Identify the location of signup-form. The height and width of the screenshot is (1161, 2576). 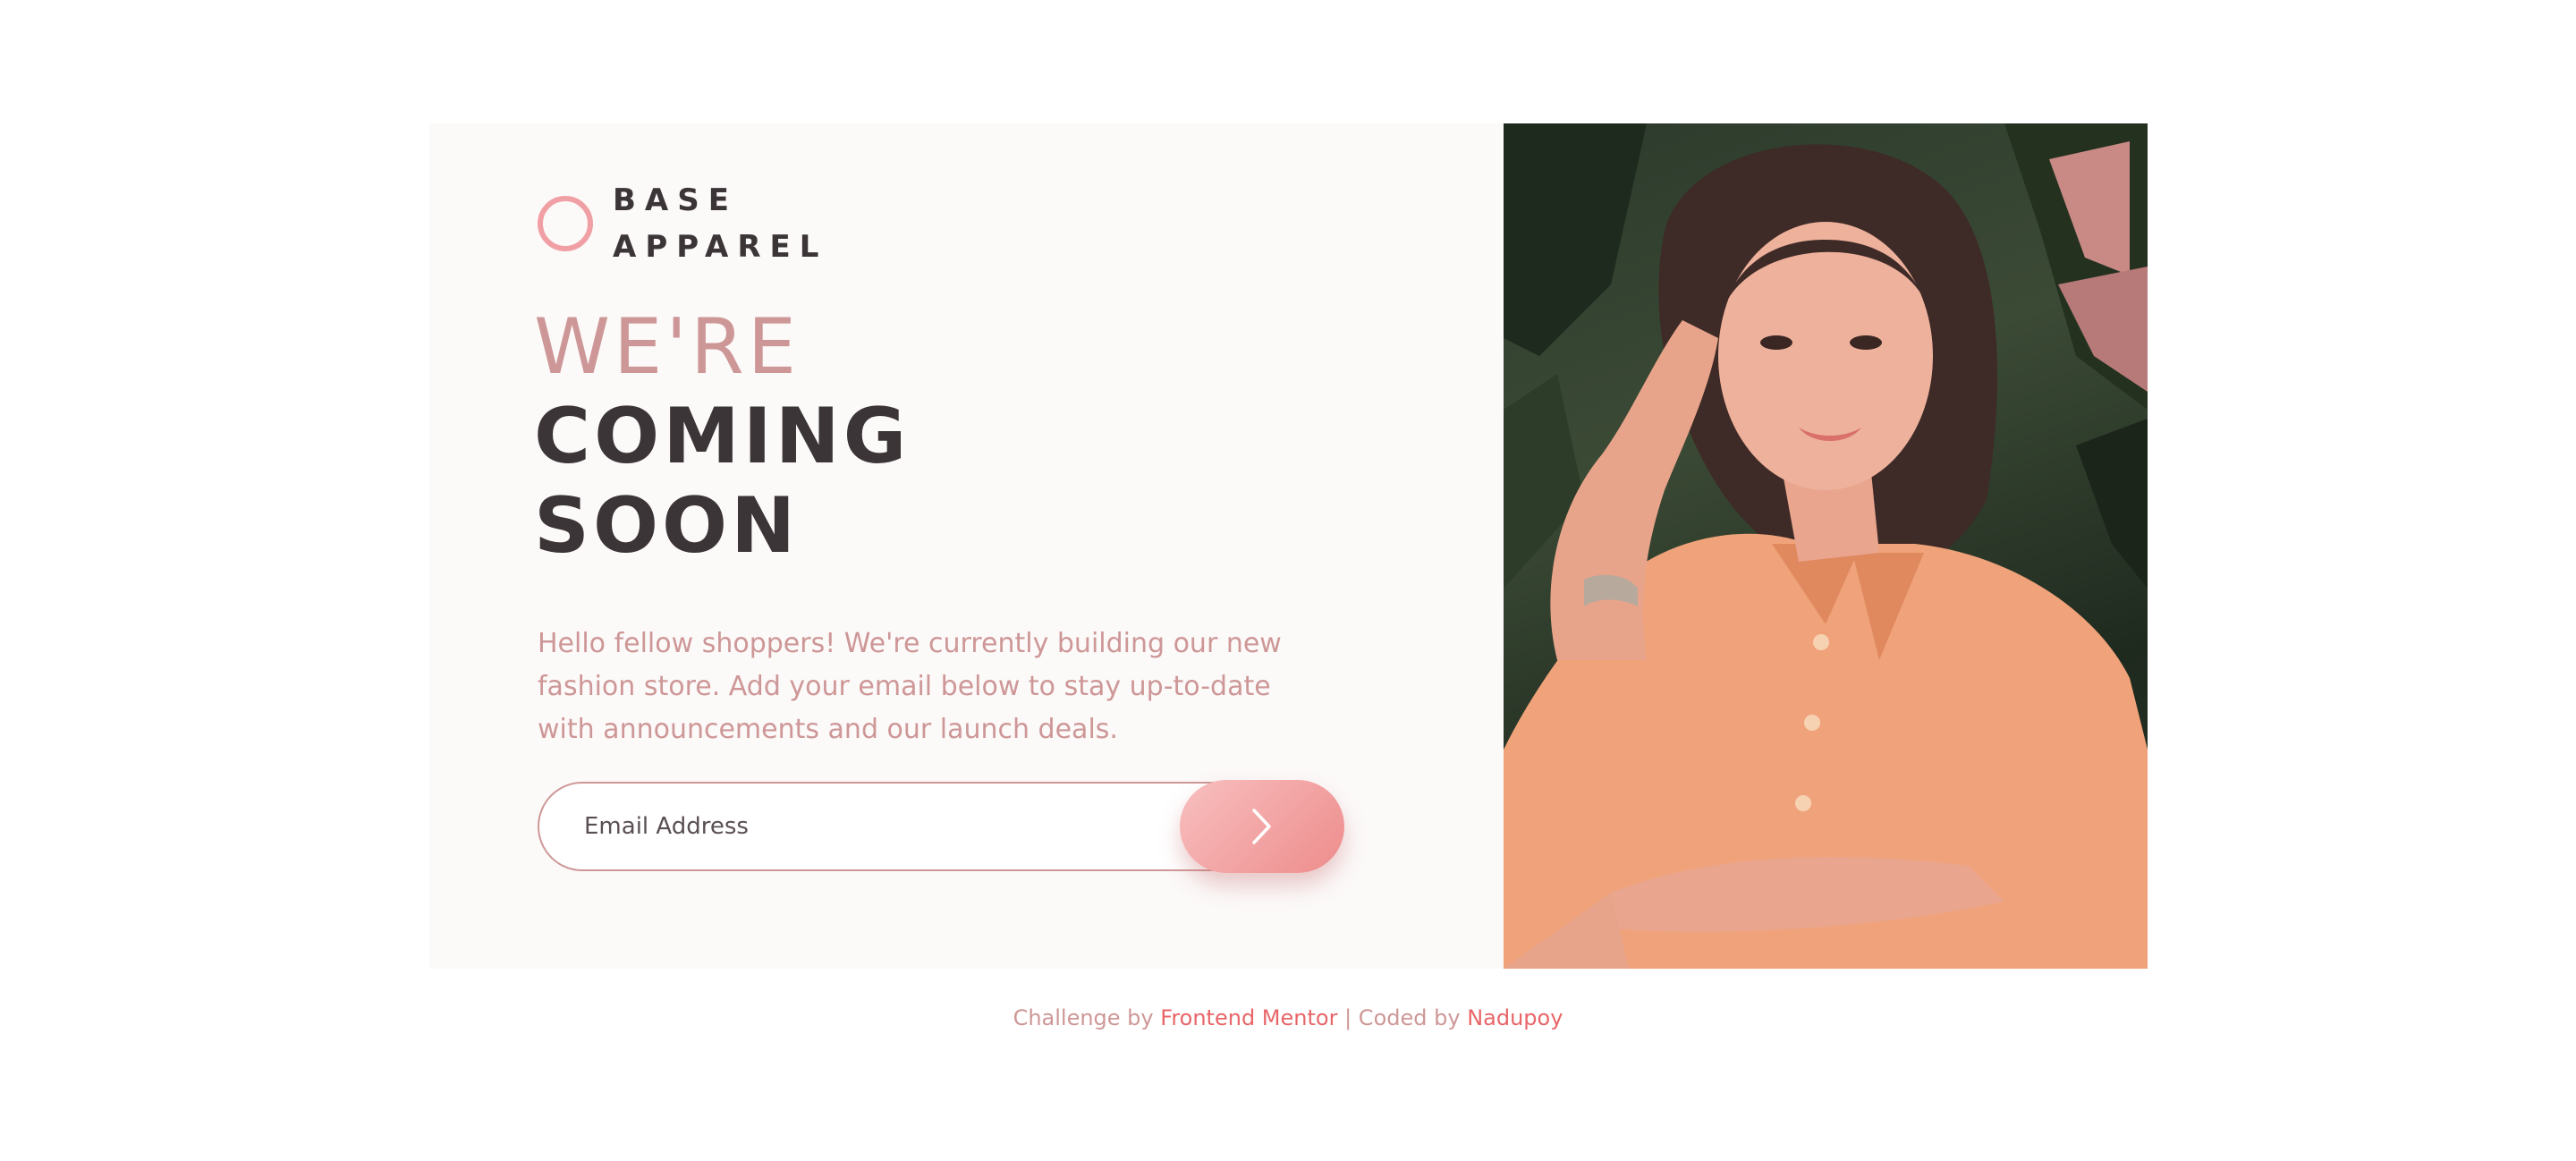
(941, 827).